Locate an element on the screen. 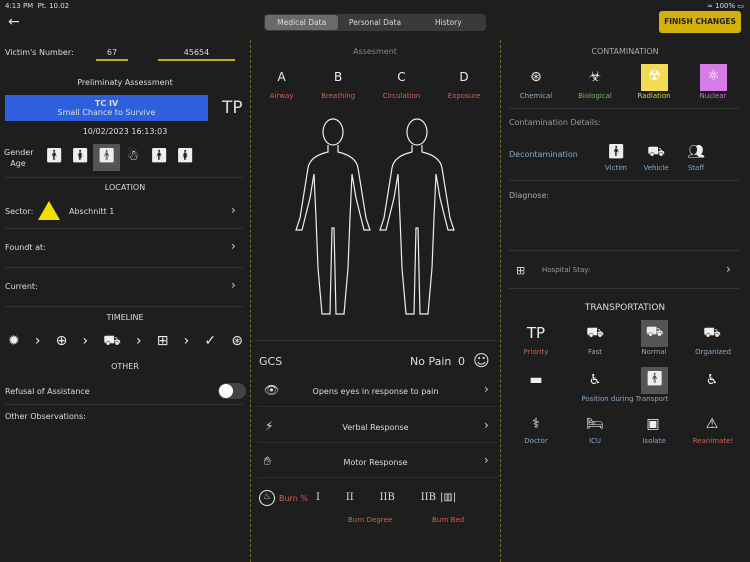 This screenshot has height=562, width=750. explosion-icon: ✹ is located at coordinates (14, 342).